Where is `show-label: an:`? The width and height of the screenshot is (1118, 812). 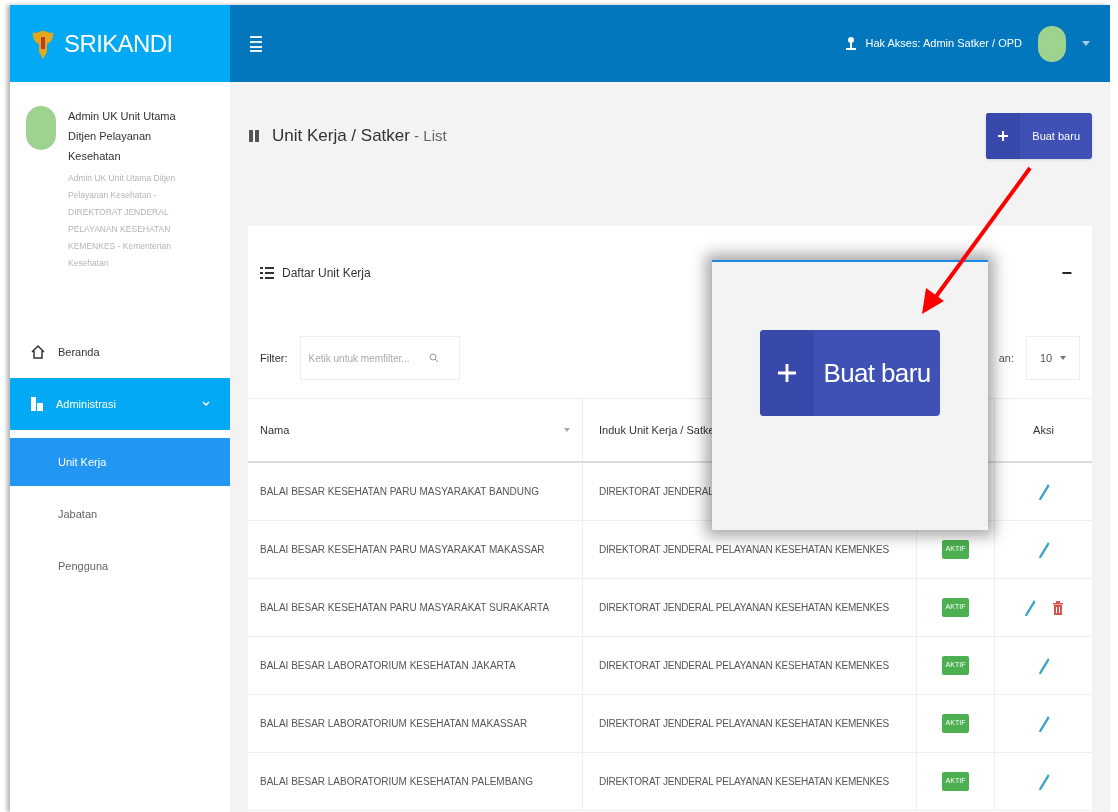
show-label: an: is located at coordinates (1006, 358).